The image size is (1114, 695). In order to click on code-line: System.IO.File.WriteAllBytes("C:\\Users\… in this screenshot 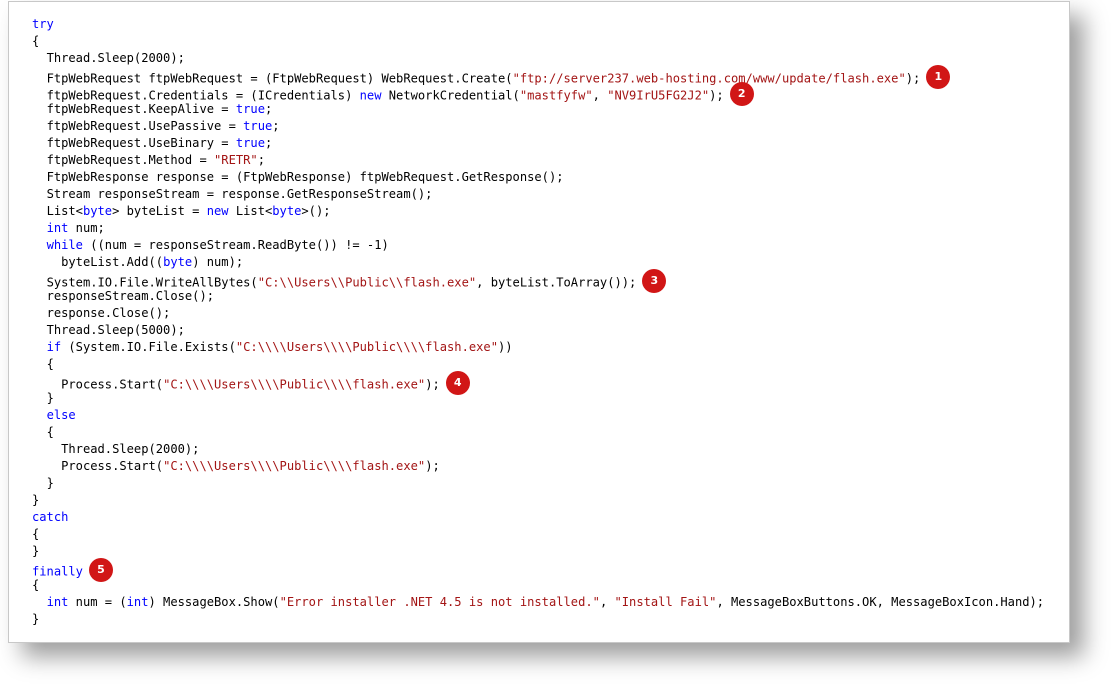, I will do `click(538, 281)`.